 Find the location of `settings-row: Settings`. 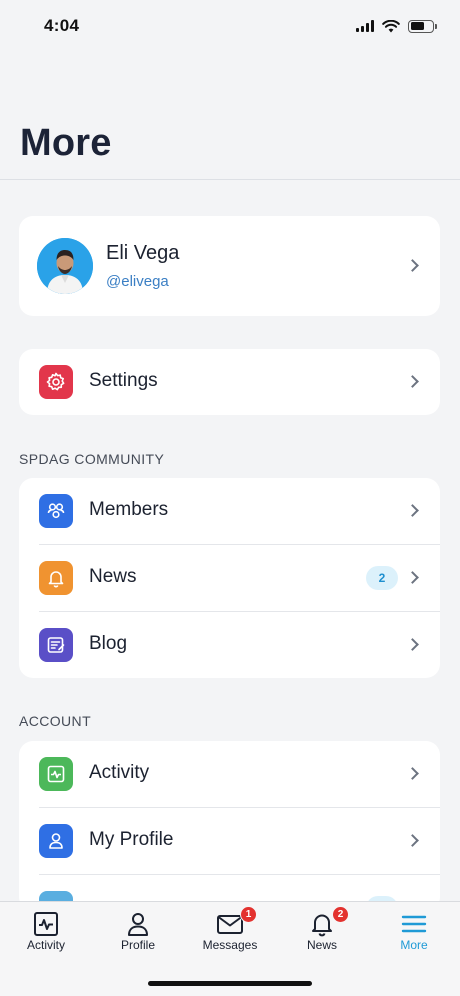

settings-row: Settings is located at coordinates (229, 382).